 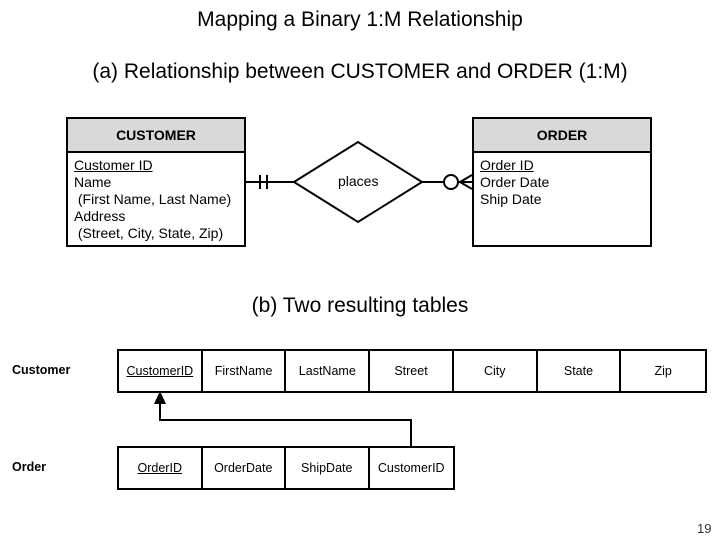 I want to click on relationship-label: places, so click(x=358, y=181).